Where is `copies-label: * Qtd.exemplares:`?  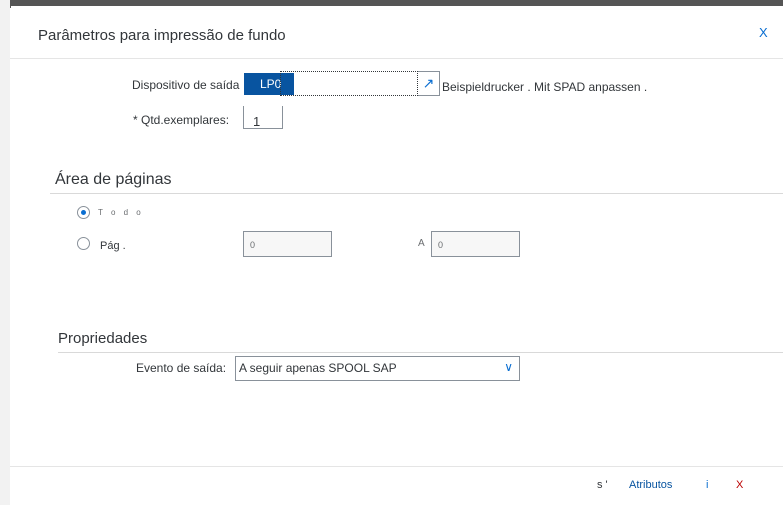 copies-label: * Qtd.exemplares: is located at coordinates (181, 120).